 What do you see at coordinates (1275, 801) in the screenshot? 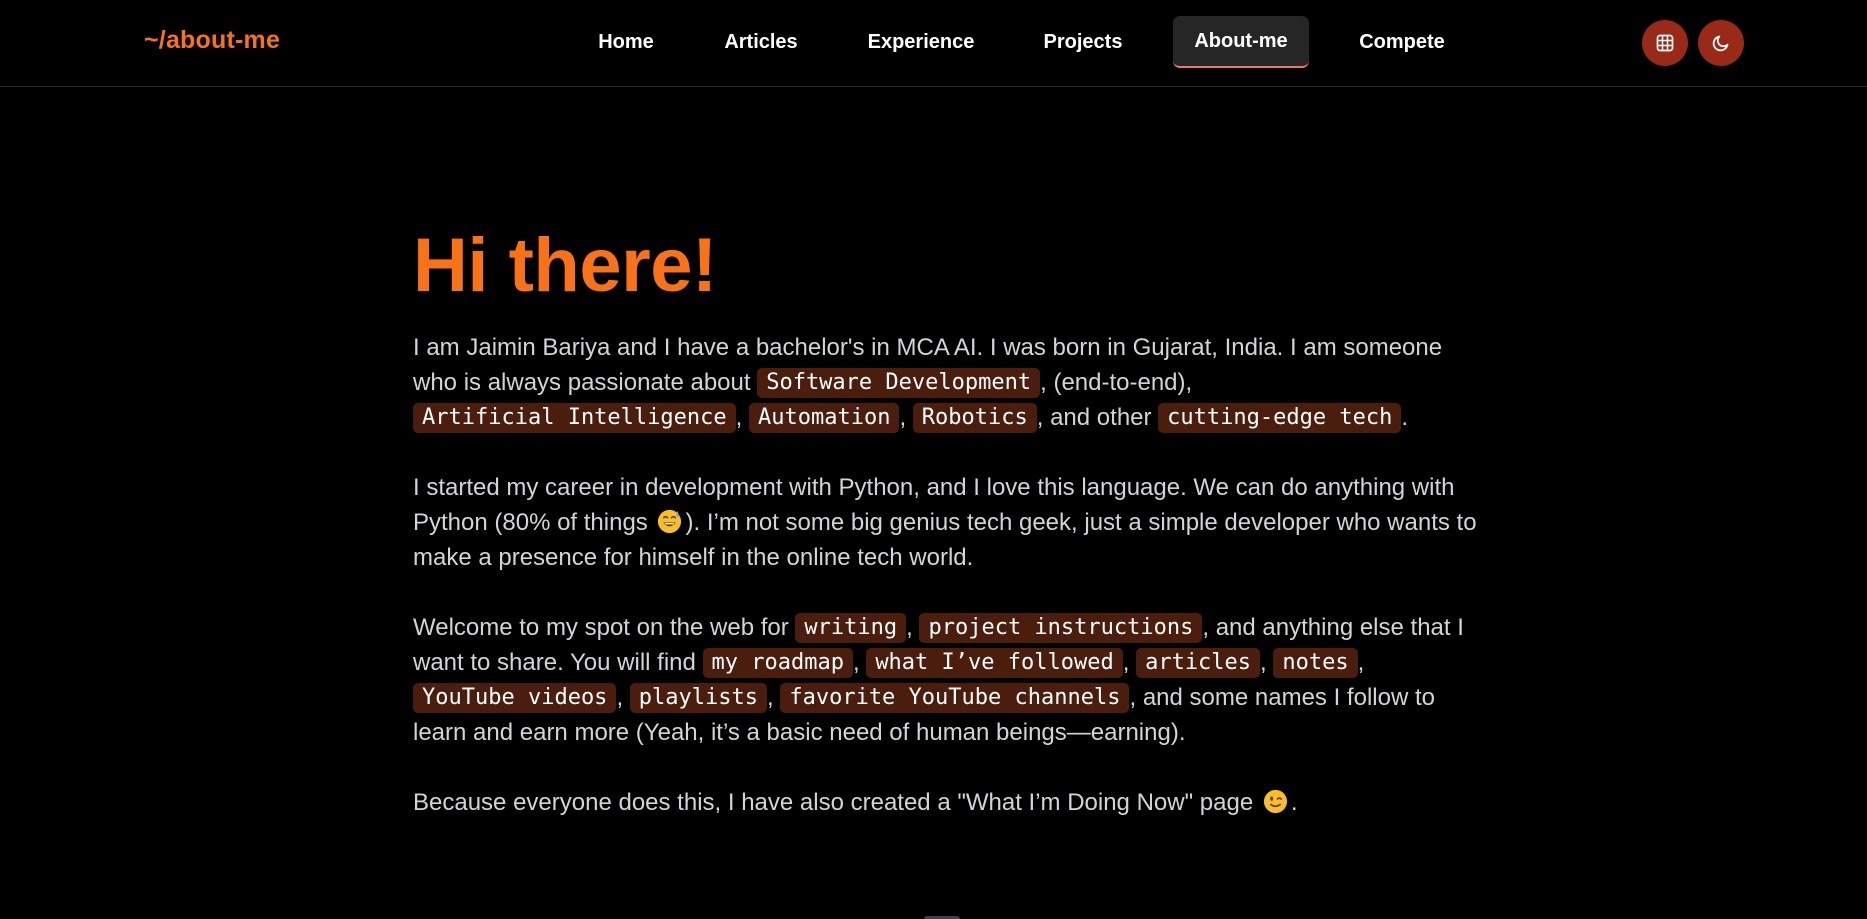
I see `wink-emoji-icon` at bounding box center [1275, 801].